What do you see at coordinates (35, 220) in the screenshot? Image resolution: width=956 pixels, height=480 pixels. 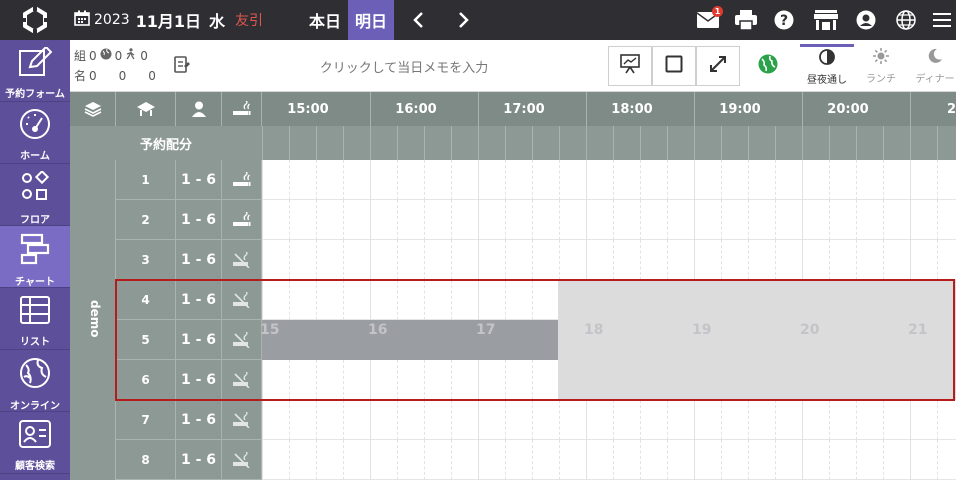 I see `sidebar-item-label: フロア` at bounding box center [35, 220].